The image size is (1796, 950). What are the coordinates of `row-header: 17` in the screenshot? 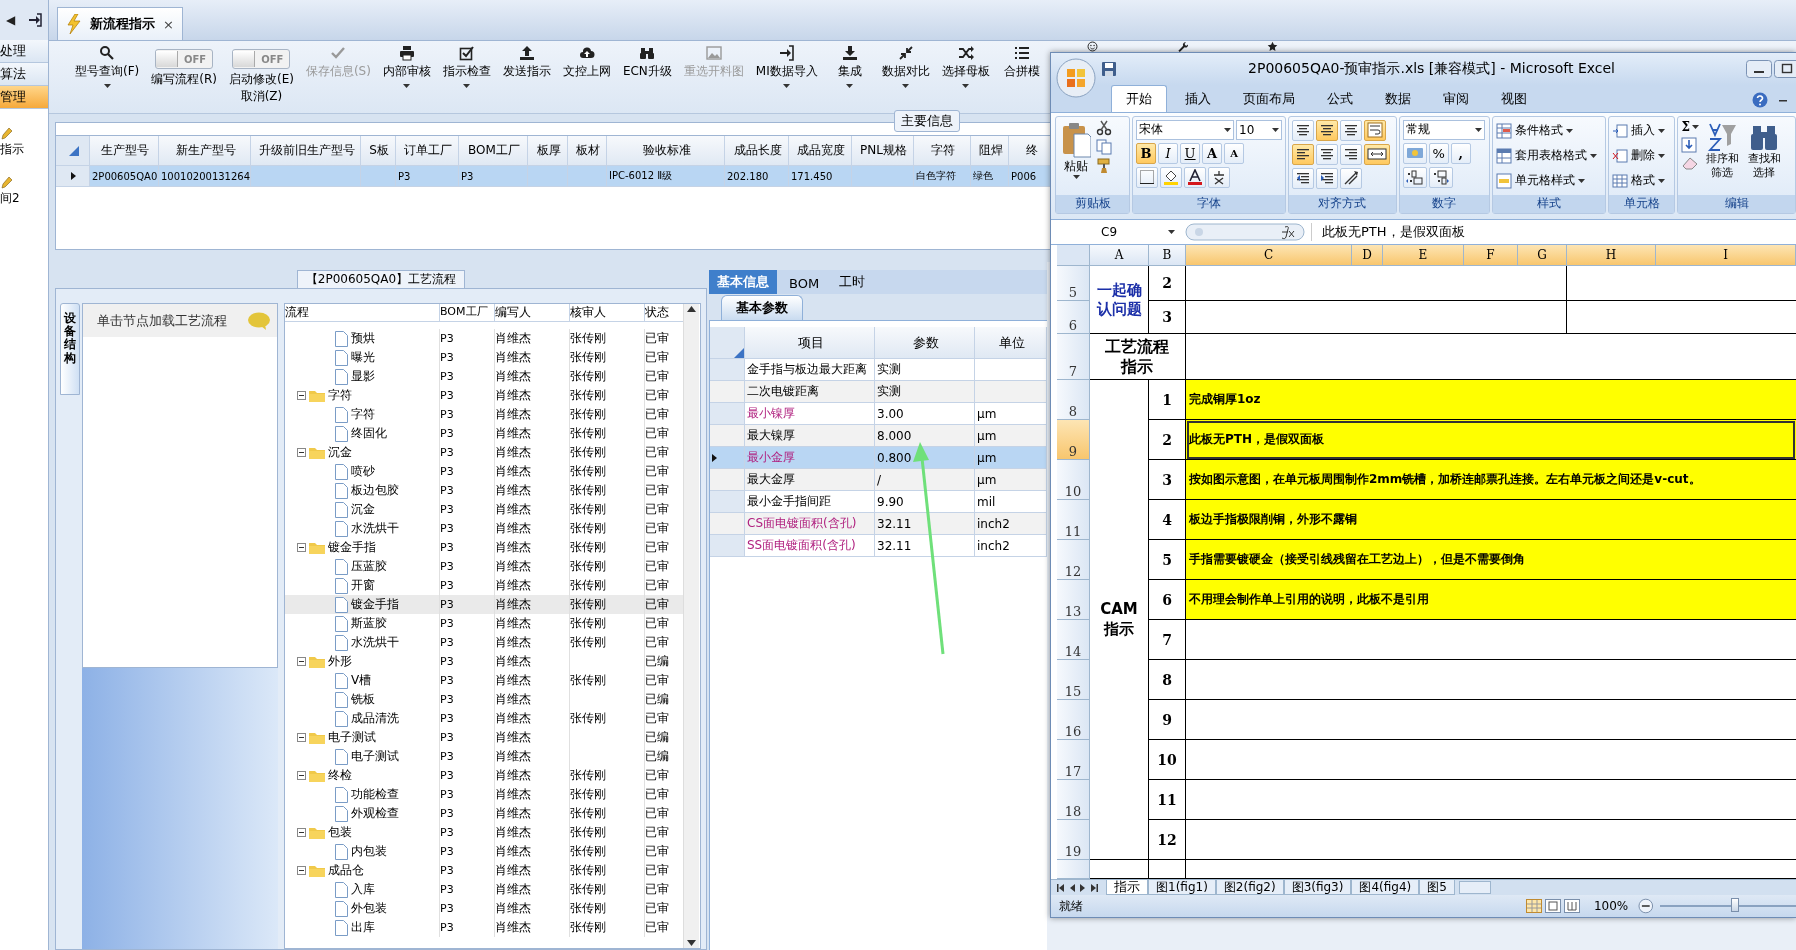 It's located at (1073, 760).